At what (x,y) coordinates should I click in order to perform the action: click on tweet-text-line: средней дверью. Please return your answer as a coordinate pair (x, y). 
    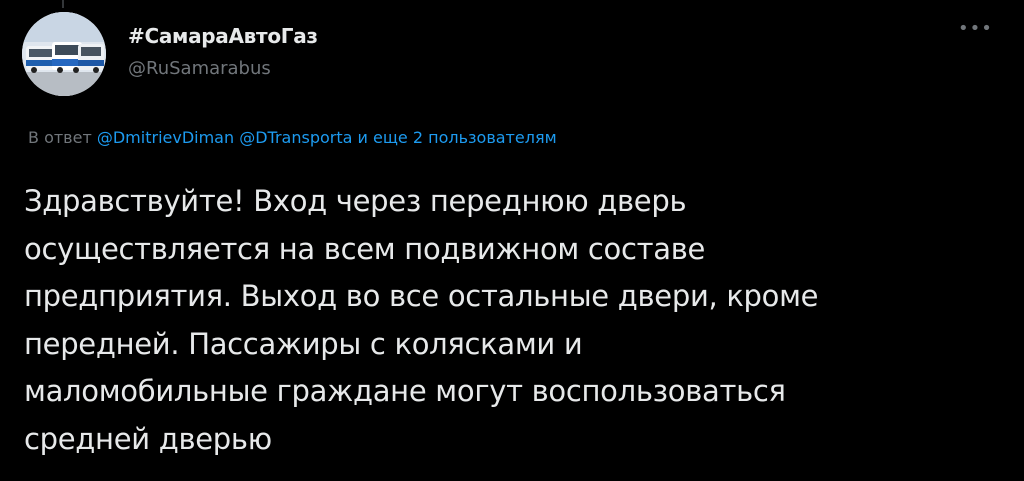
    Looking at the image, I should click on (148, 438).